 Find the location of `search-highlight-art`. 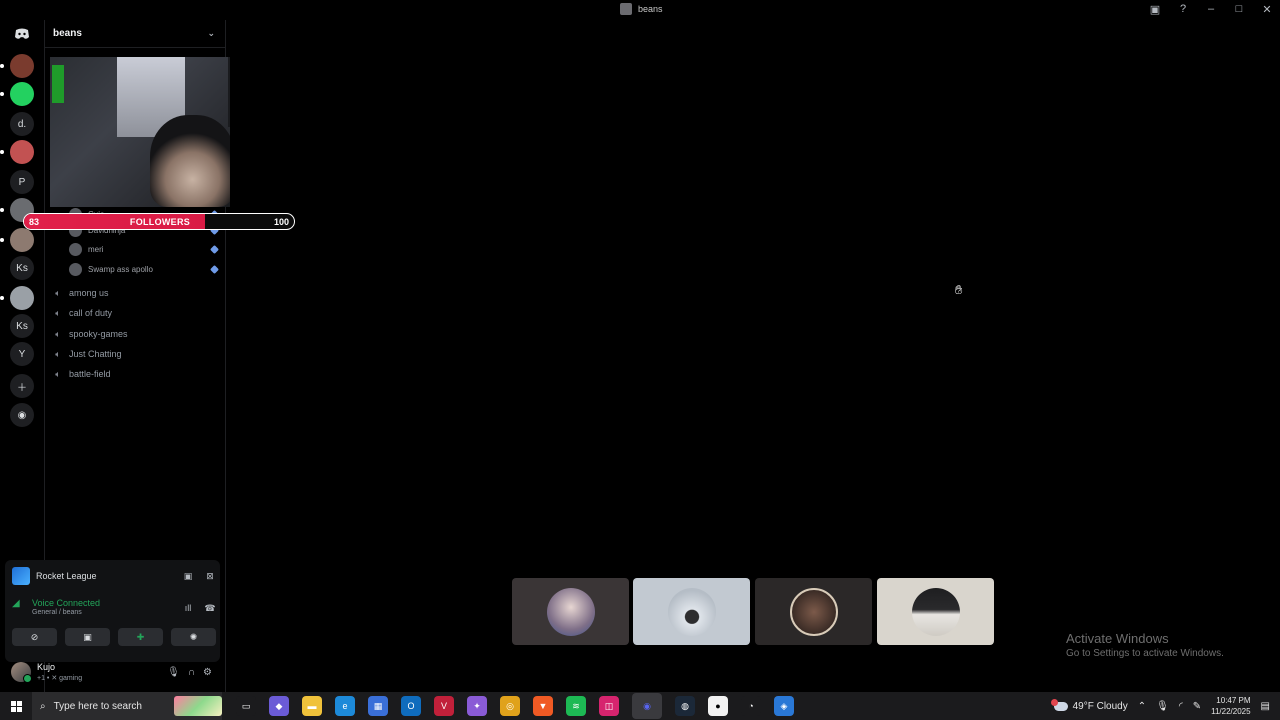

search-highlight-art is located at coordinates (198, 706).